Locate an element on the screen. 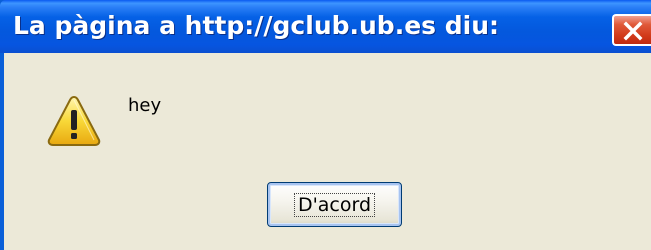  close-icon is located at coordinates (633, 31).